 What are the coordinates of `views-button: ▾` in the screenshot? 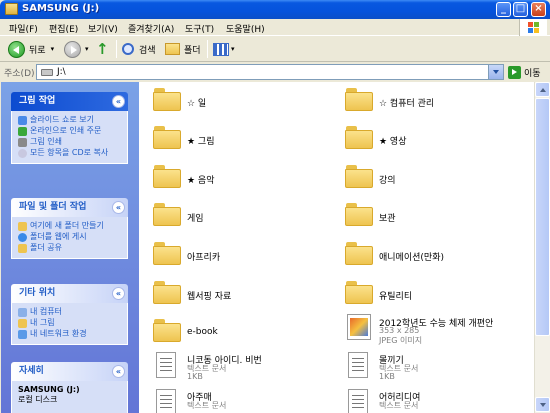 It's located at (224, 49).